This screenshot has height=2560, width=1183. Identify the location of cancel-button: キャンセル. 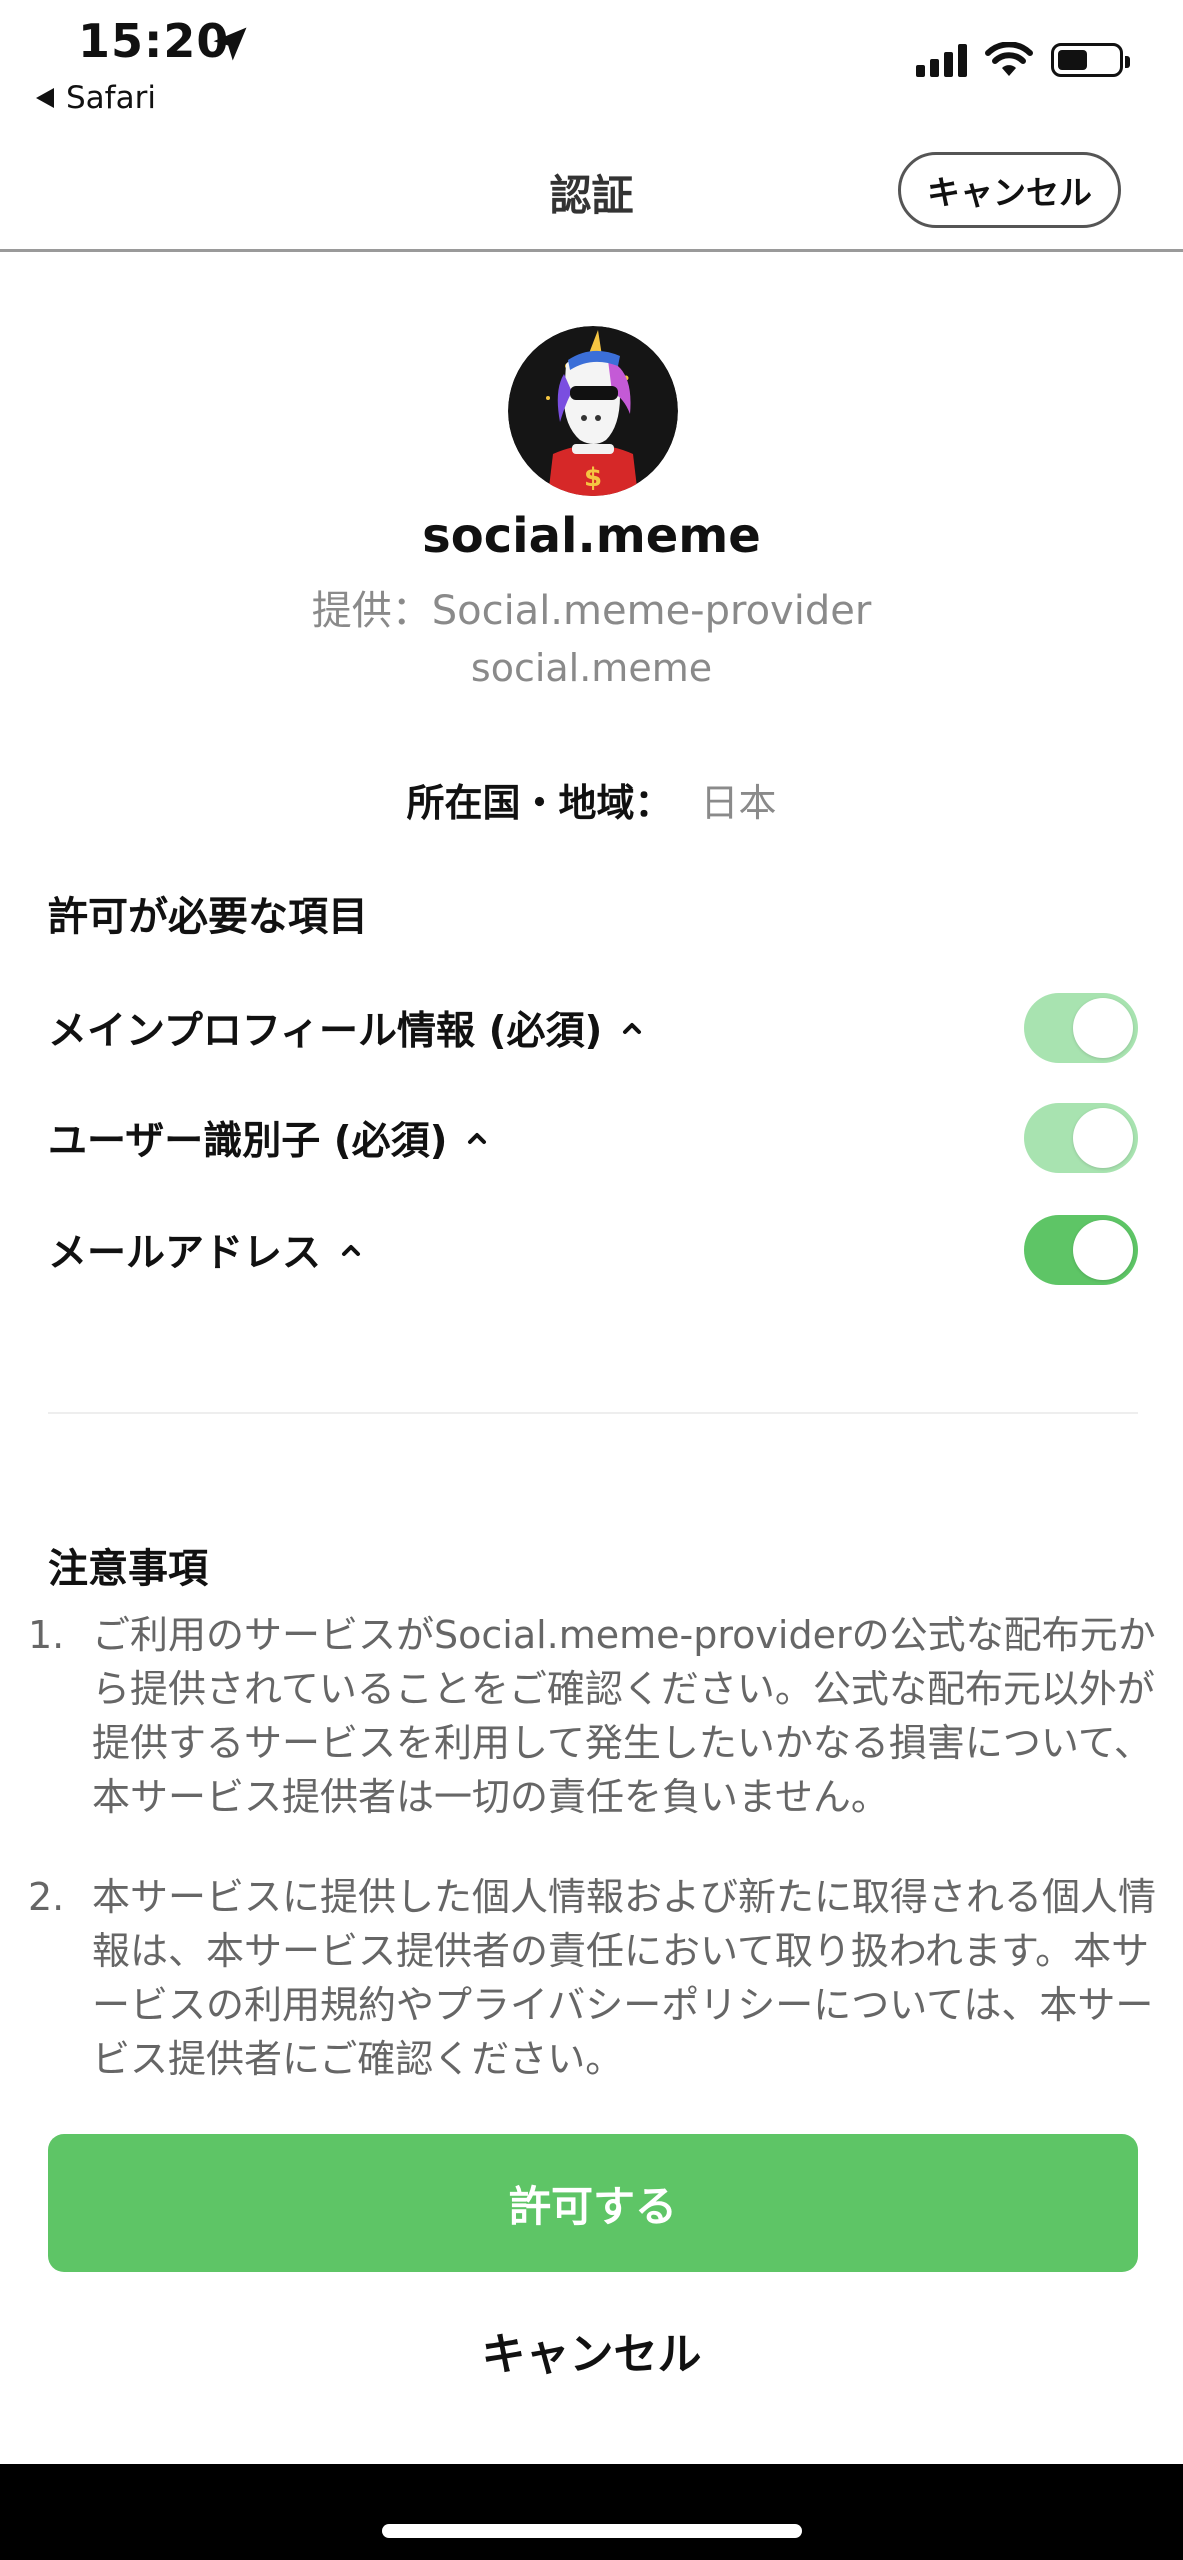
(591, 2350).